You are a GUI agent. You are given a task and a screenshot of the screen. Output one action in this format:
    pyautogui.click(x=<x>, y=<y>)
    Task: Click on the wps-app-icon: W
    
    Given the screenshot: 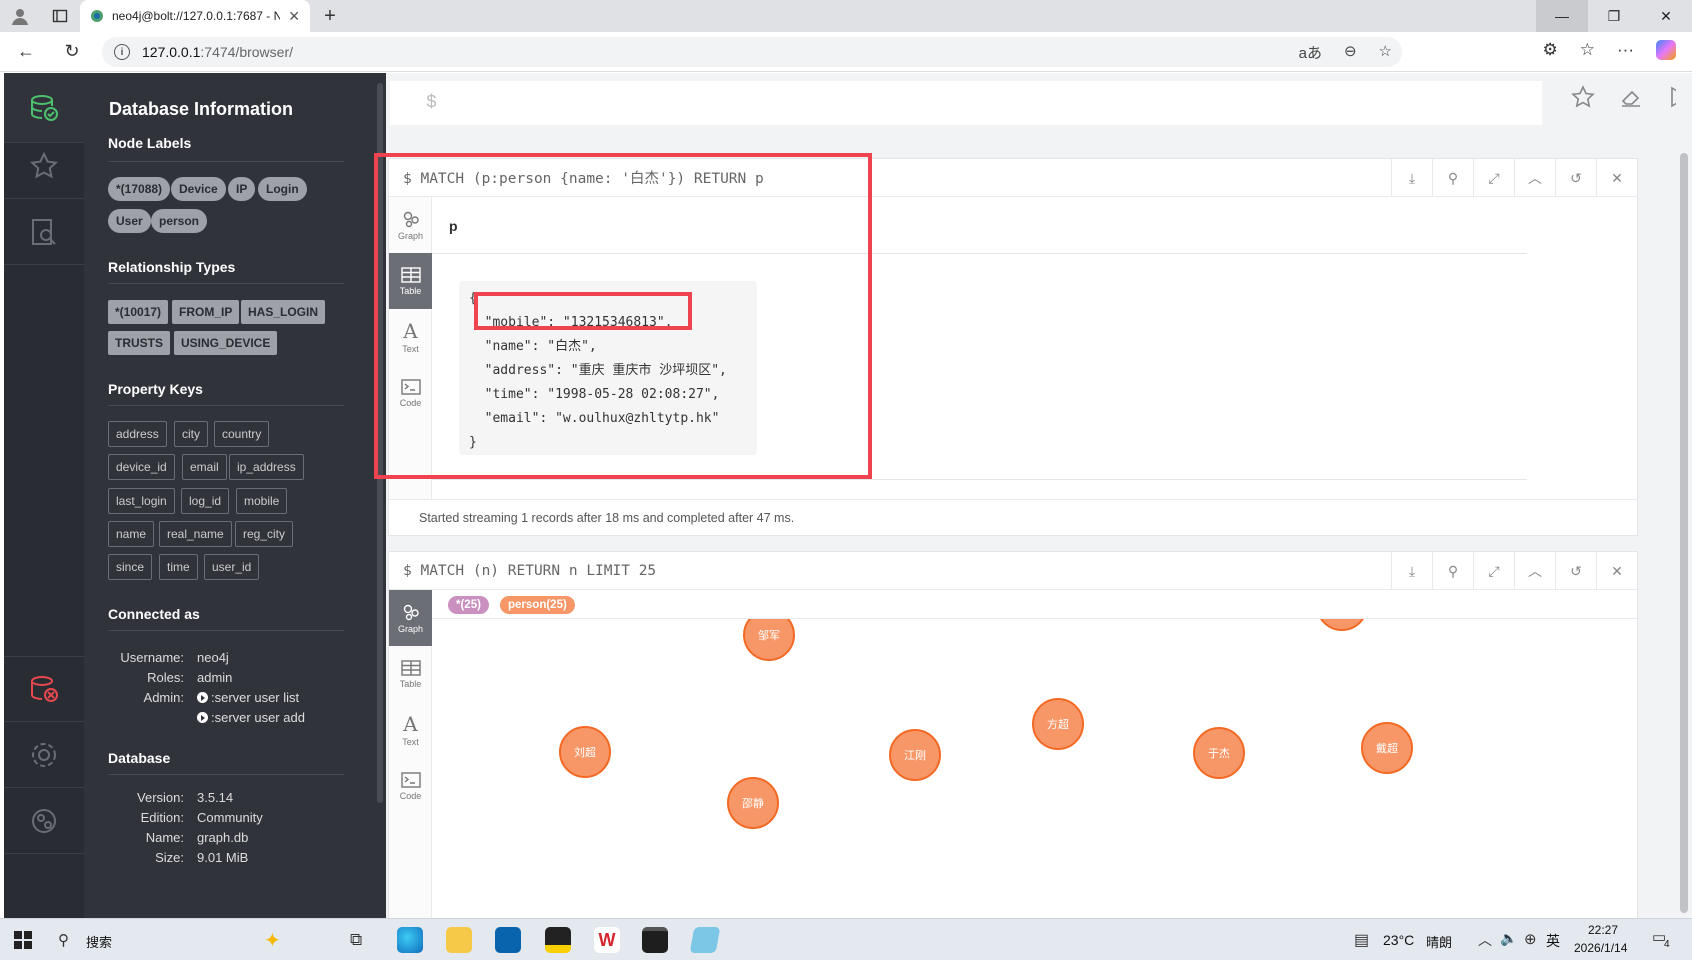 What is the action you would take?
    pyautogui.click(x=607, y=940)
    